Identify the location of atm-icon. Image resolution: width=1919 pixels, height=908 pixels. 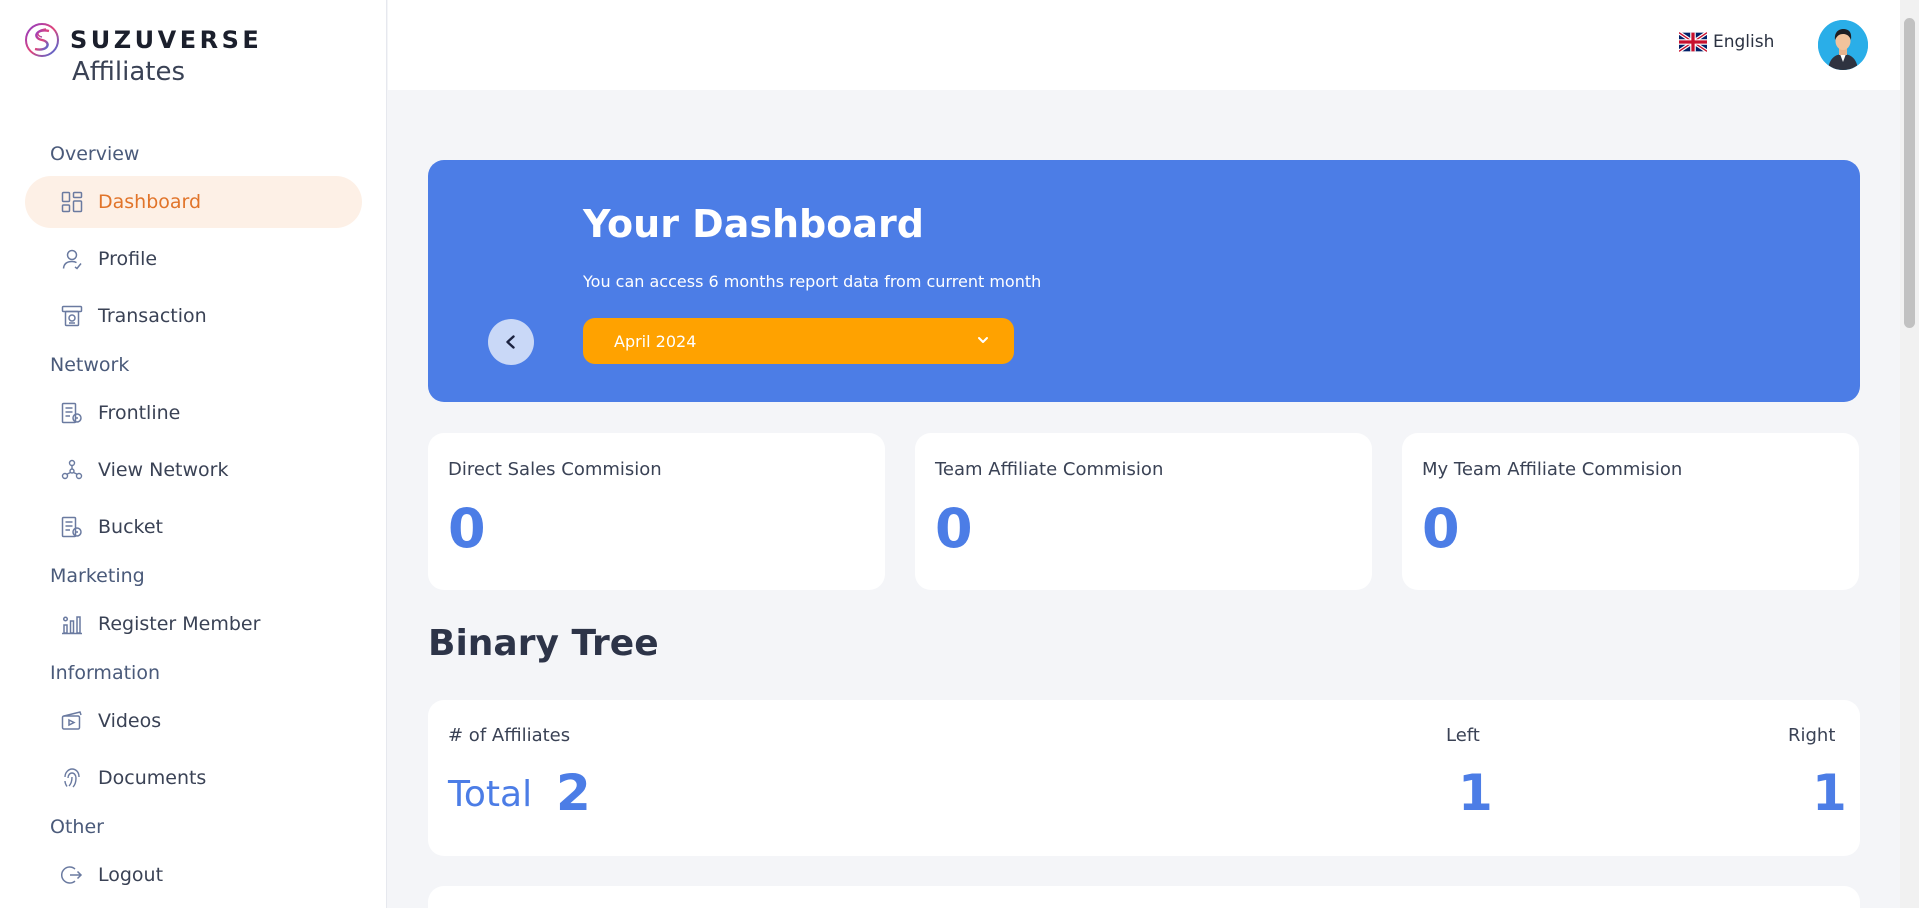
(72, 316).